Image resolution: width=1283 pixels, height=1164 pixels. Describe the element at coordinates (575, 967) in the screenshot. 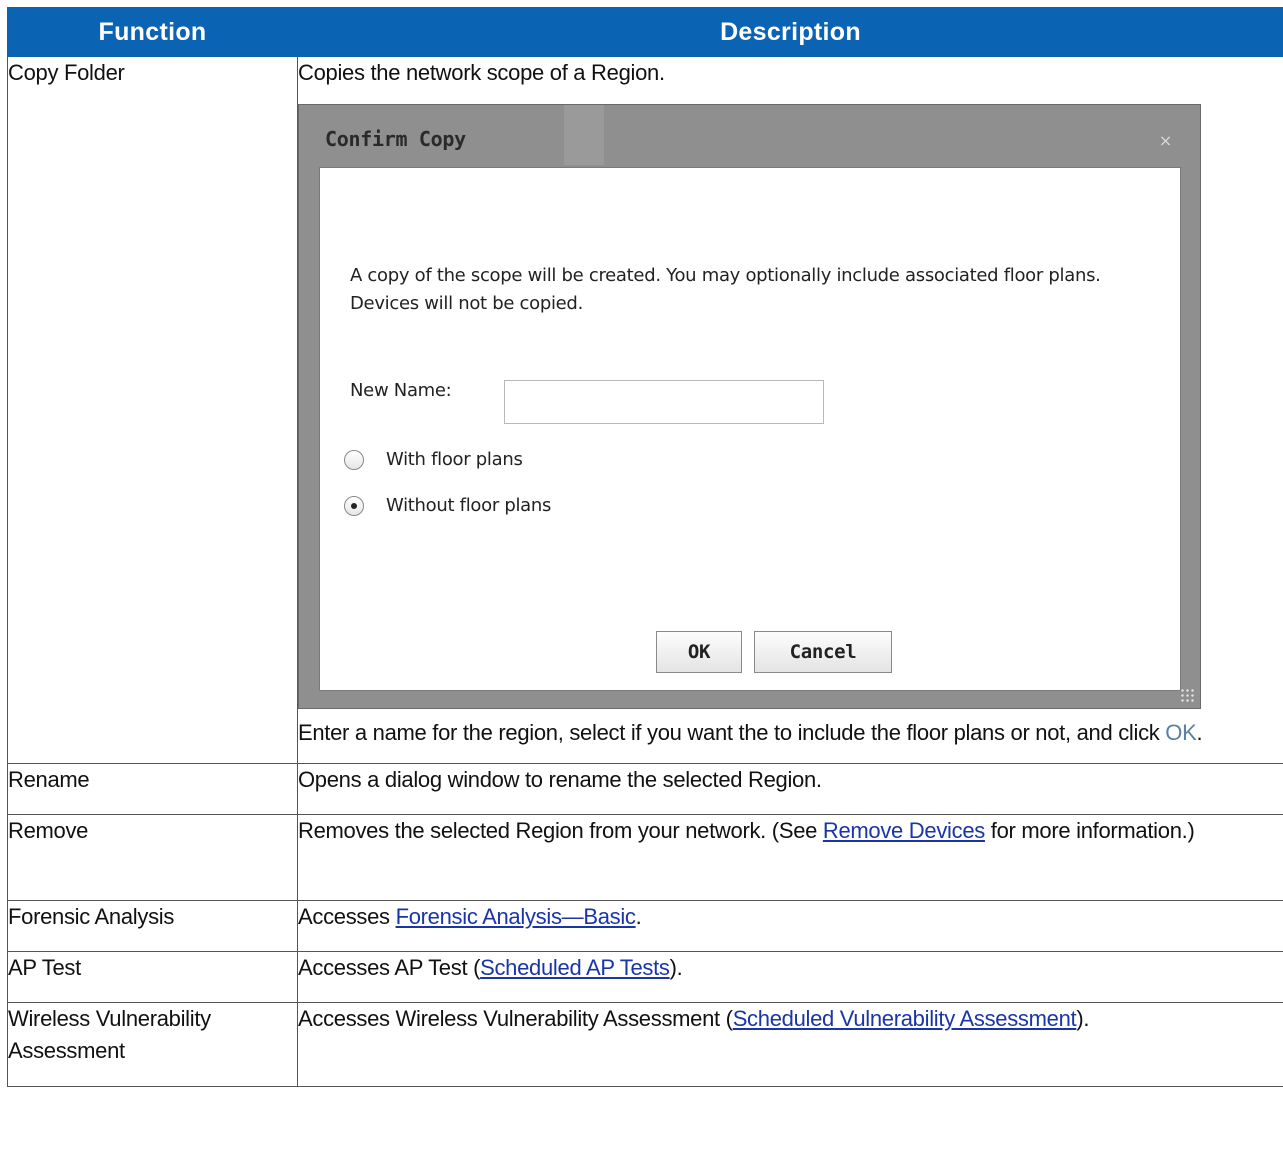

I see `scheduled-ap-tests-link: Scheduled AP Tests` at that location.